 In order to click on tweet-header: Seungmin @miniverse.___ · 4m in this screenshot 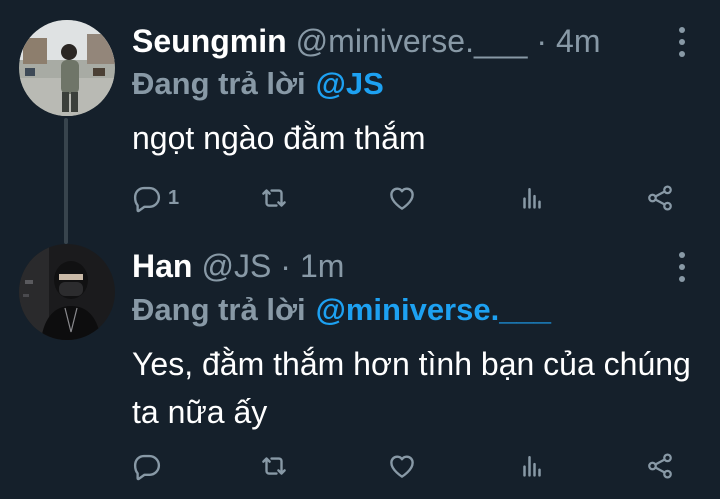, I will do `click(366, 41)`.